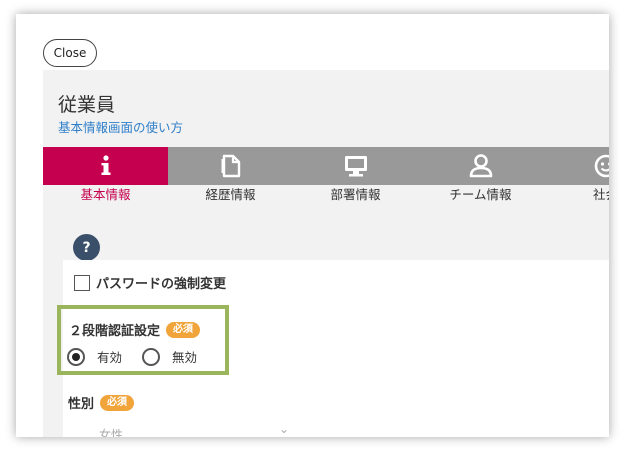 The image size is (624, 452). What do you see at coordinates (143, 340) in the screenshot?
I see `two-factor-highlight: ２段階認証設定 必須 有効 無効` at bounding box center [143, 340].